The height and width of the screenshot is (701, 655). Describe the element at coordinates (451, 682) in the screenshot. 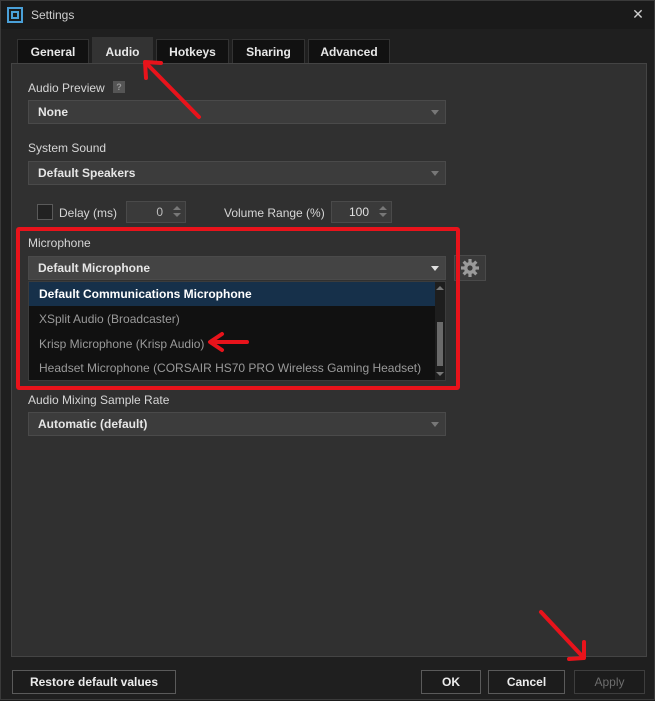

I see `ok-button: OK` at that location.